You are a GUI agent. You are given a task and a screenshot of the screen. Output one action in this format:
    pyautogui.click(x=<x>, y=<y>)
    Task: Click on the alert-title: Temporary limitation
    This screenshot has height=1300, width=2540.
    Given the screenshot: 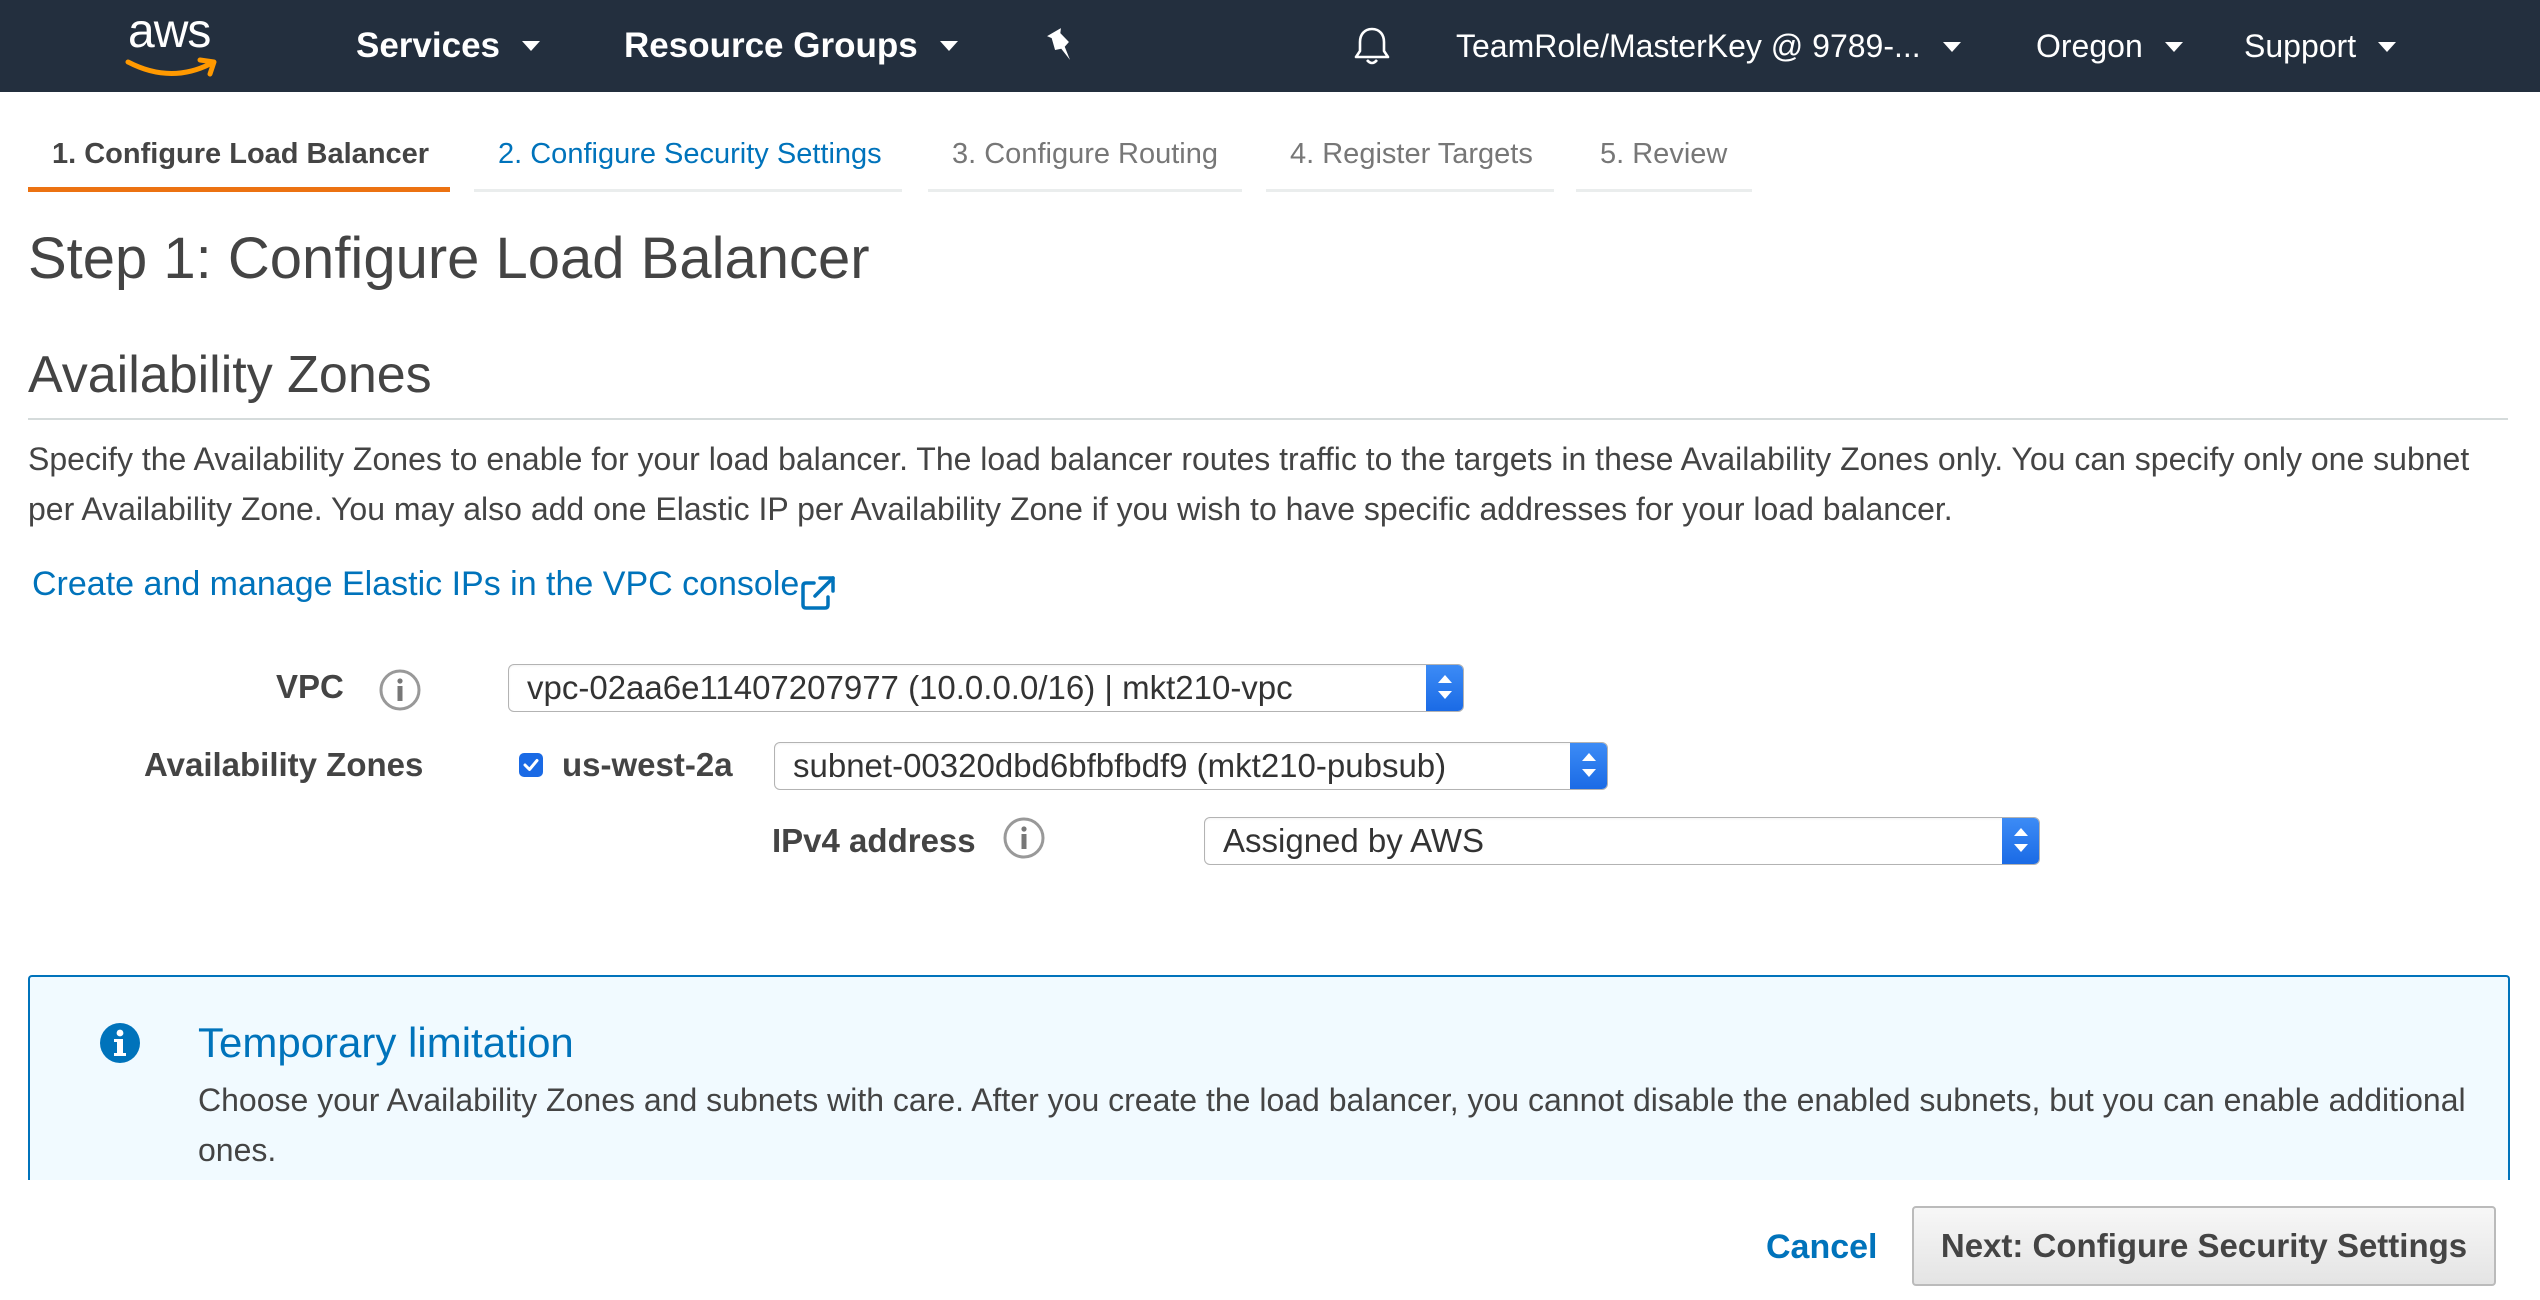 What is the action you would take?
    pyautogui.click(x=386, y=1042)
    